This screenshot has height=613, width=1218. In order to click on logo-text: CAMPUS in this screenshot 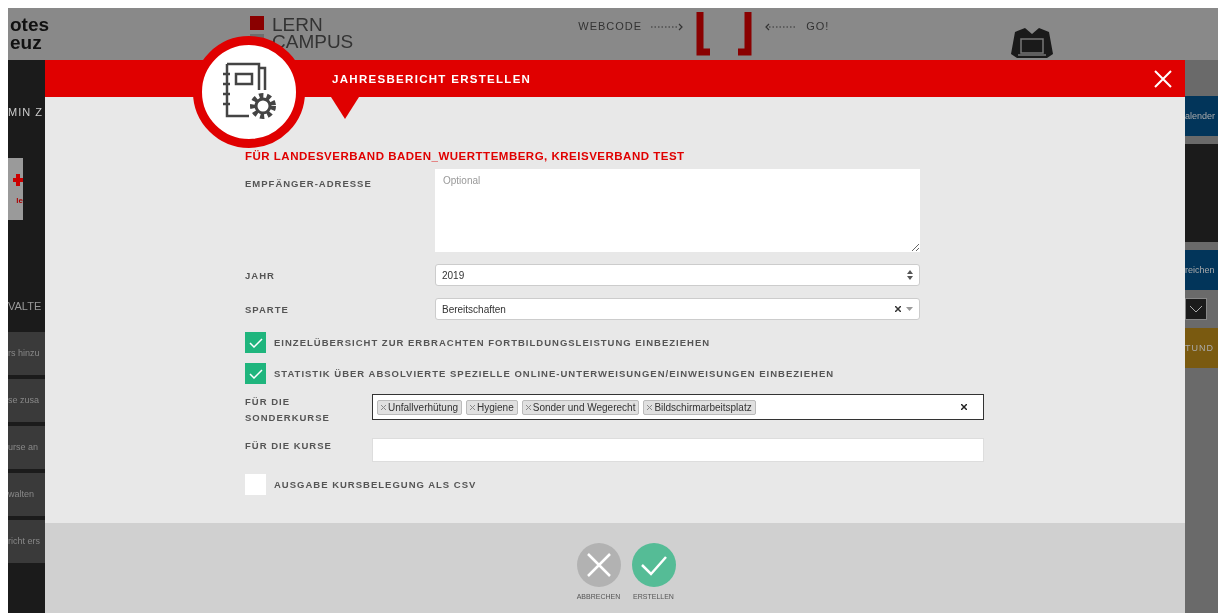, I will do `click(313, 41)`.